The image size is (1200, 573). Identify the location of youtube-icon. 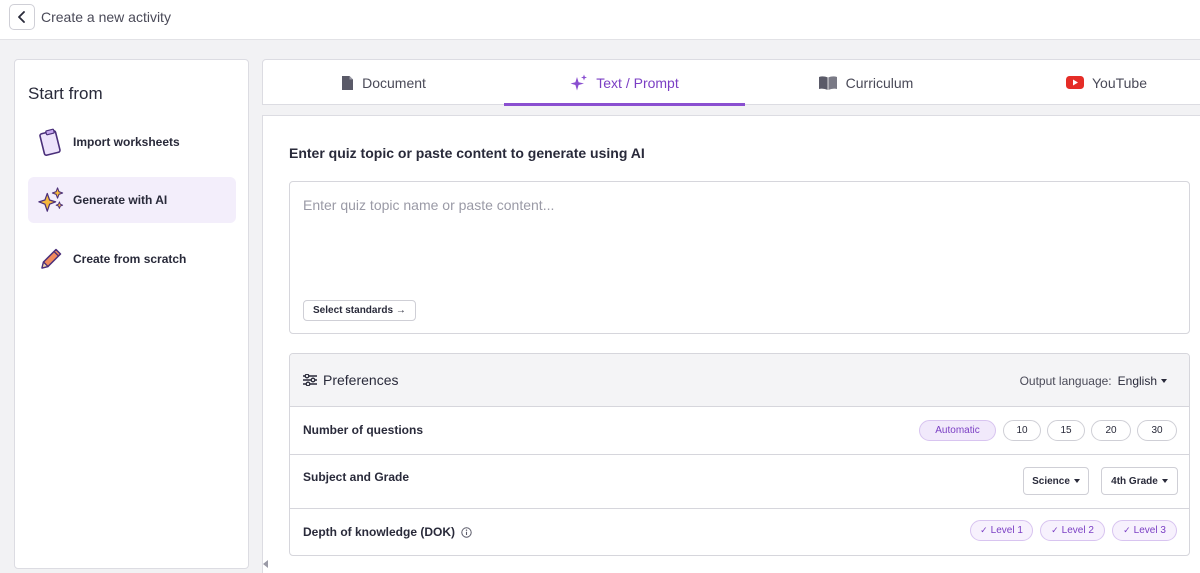
(1074, 82).